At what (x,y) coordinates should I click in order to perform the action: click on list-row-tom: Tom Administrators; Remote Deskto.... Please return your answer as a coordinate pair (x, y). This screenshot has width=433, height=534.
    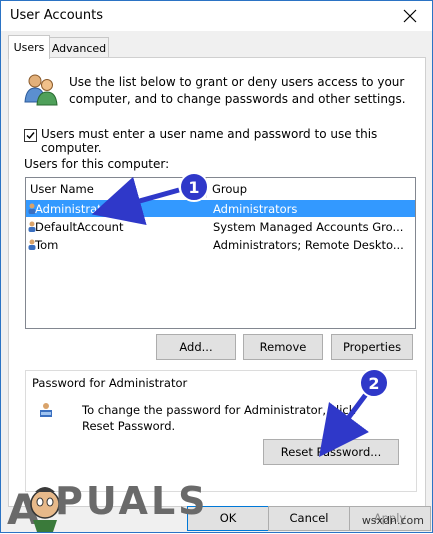
    Looking at the image, I should click on (220, 244).